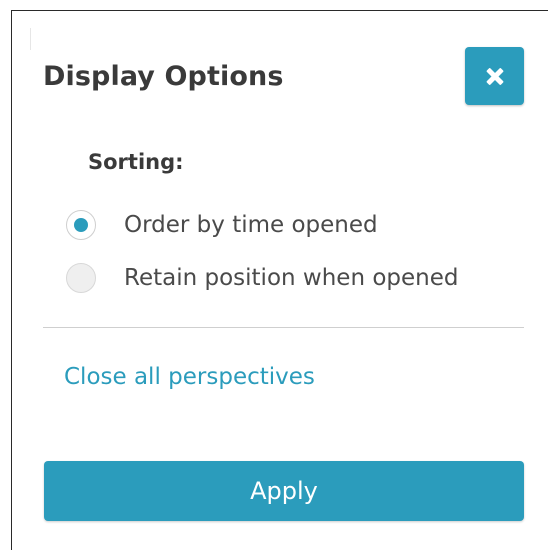 Image resolution: width=548 pixels, height=550 pixels. I want to click on sorting-label: Sorting:, so click(136, 162).